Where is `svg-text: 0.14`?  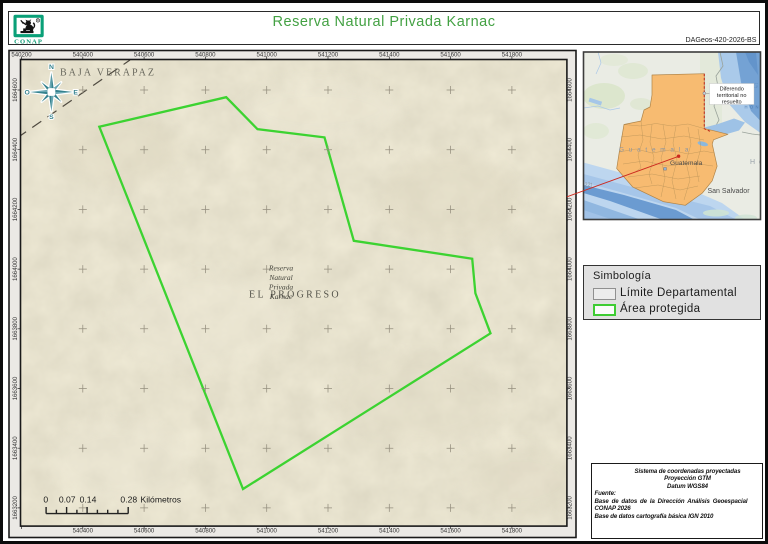
svg-text: 0.14 is located at coordinates (88, 499).